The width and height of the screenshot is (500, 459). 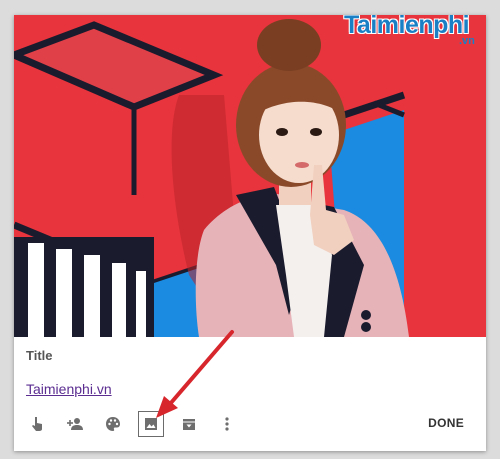 I want to click on image-icon, so click(x=151, y=424).